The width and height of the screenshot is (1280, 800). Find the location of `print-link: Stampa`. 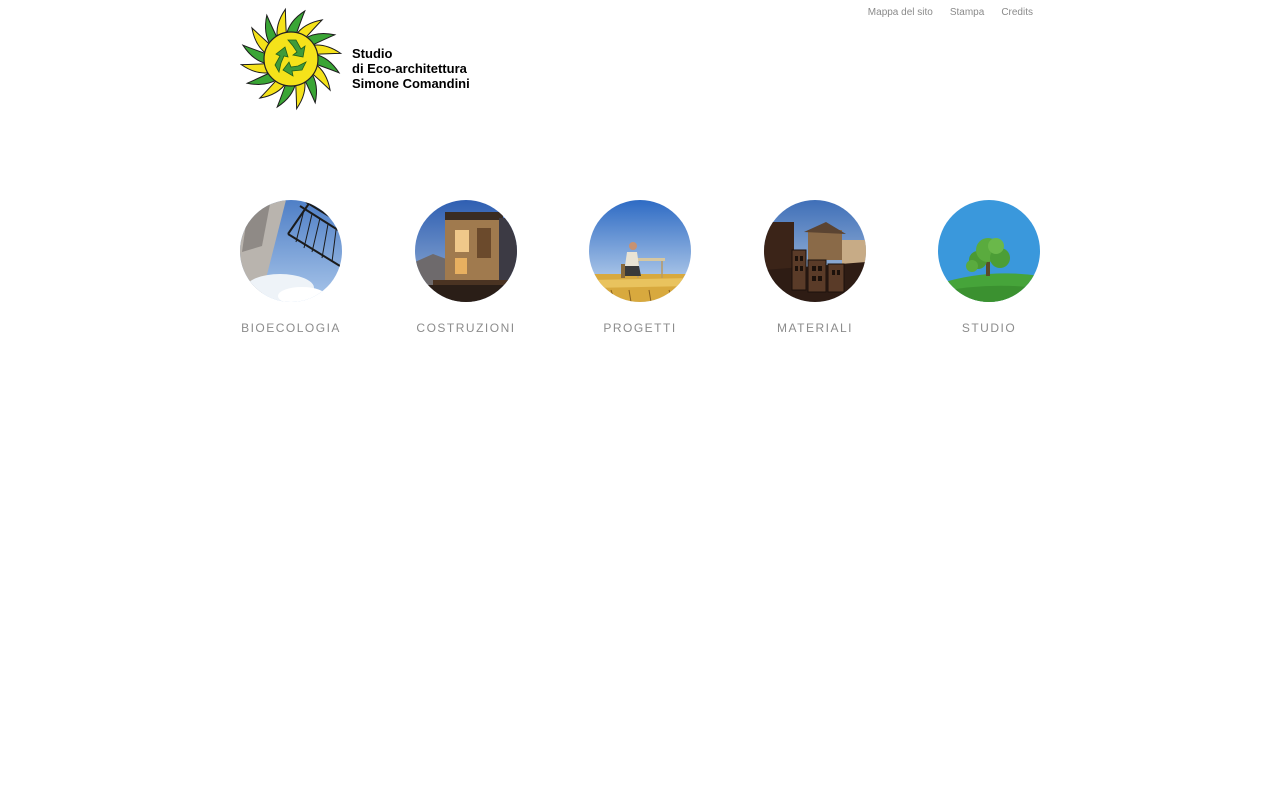

print-link: Stampa is located at coordinates (967, 12).